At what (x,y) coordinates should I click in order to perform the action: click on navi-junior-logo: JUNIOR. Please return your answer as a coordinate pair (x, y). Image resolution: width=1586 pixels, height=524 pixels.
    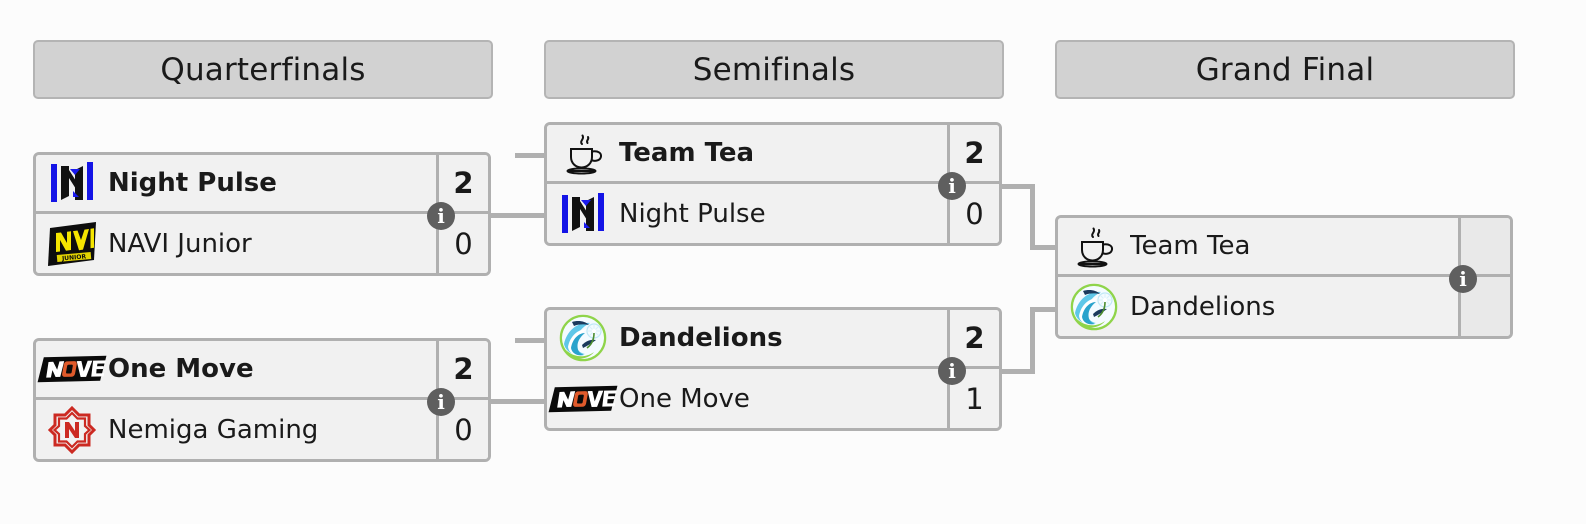
    Looking at the image, I should click on (72, 243).